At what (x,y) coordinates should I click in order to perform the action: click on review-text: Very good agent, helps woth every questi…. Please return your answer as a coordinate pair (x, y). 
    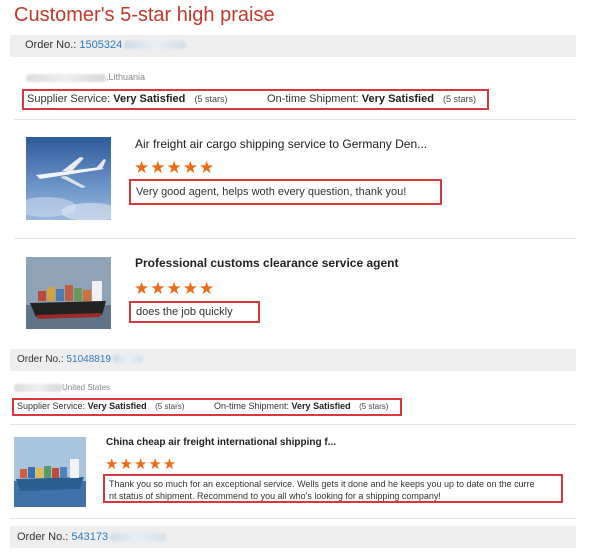
    Looking at the image, I should click on (271, 192).